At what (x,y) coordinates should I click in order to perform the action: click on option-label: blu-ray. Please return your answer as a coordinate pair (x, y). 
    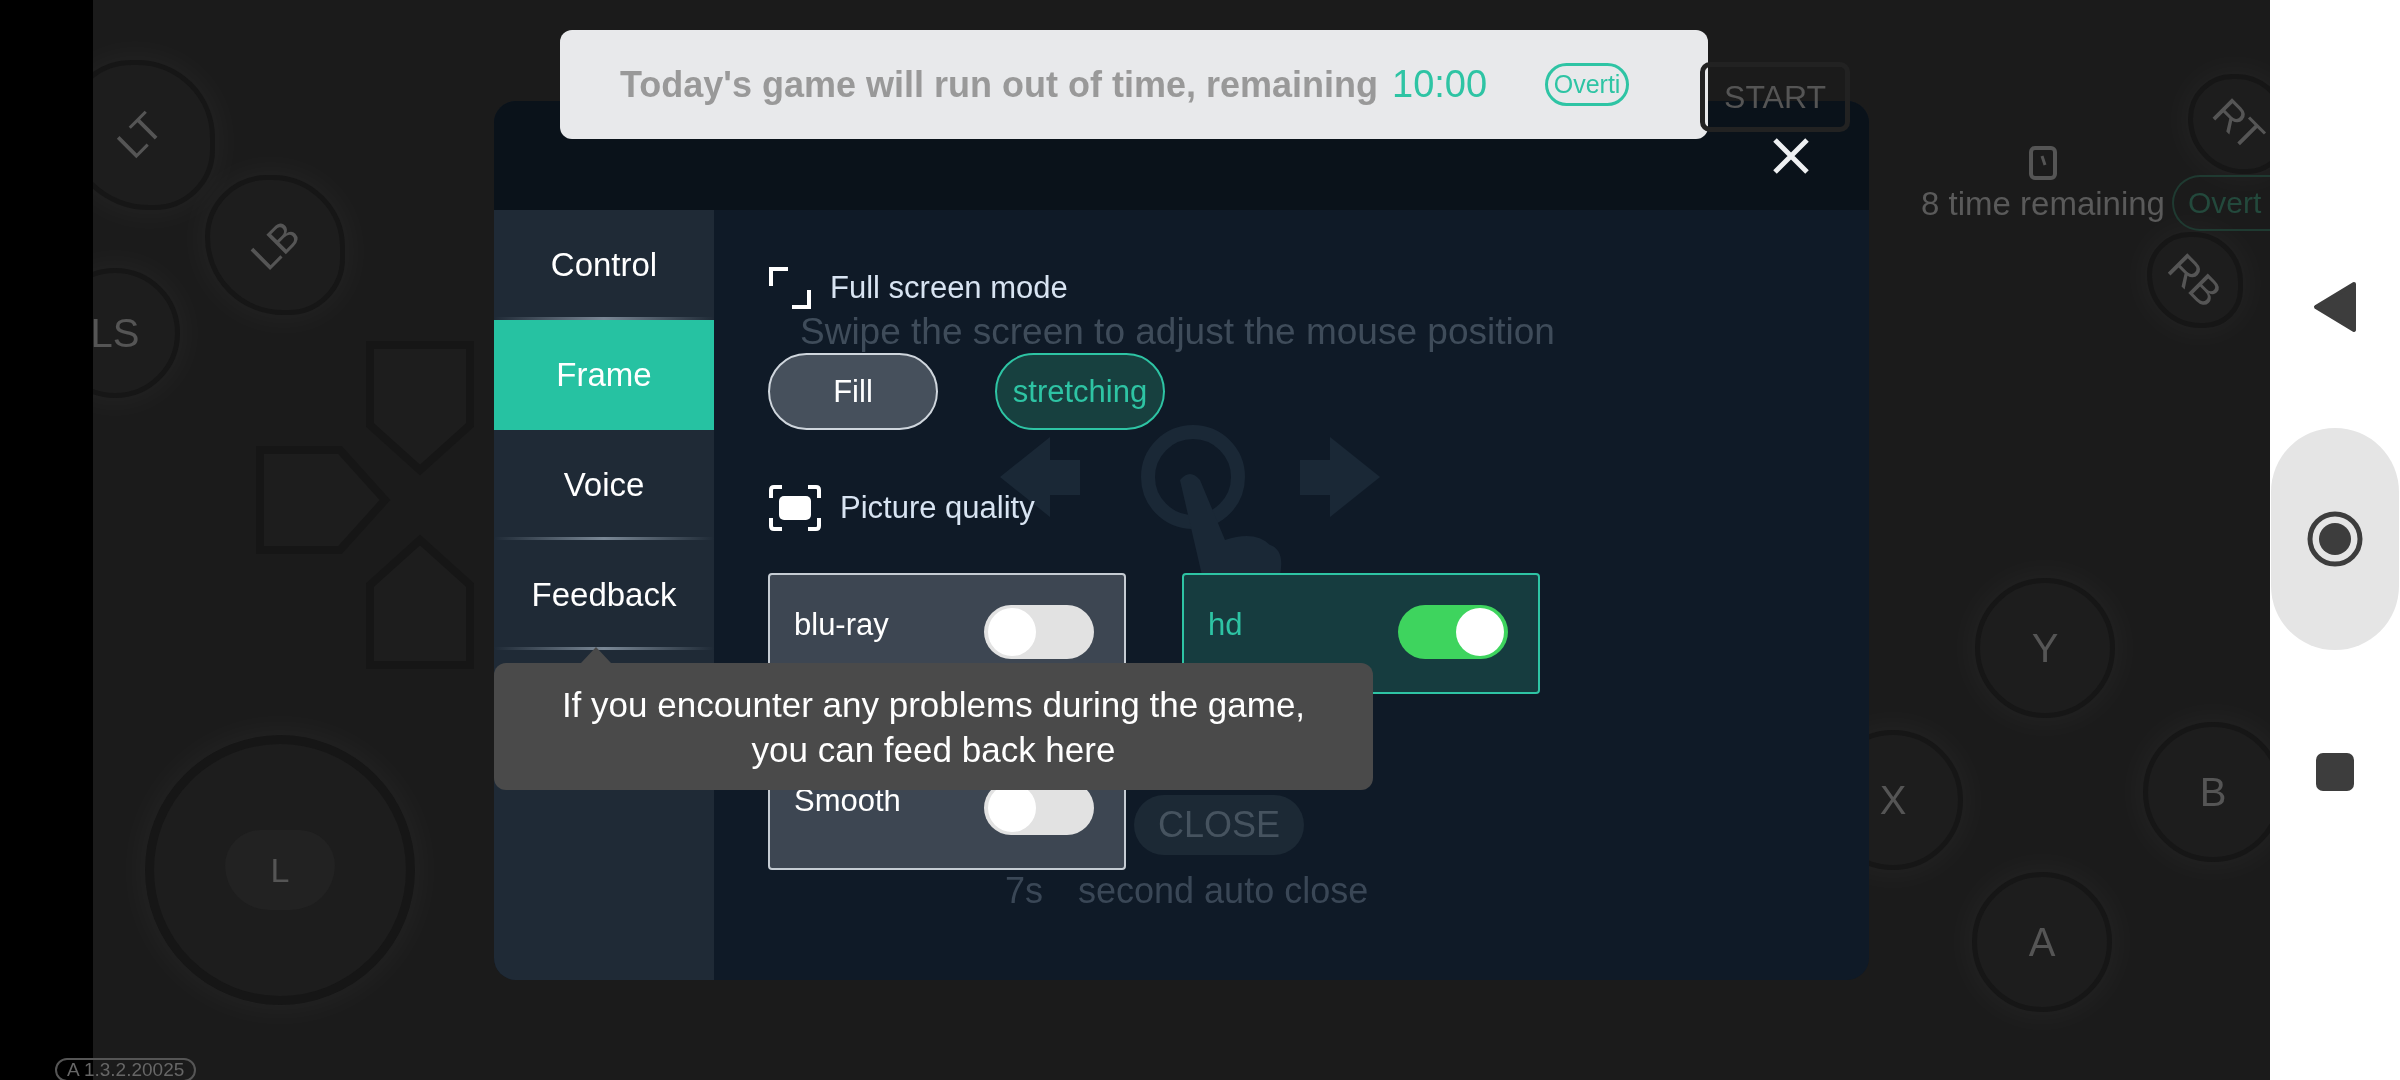
    Looking at the image, I should click on (841, 625).